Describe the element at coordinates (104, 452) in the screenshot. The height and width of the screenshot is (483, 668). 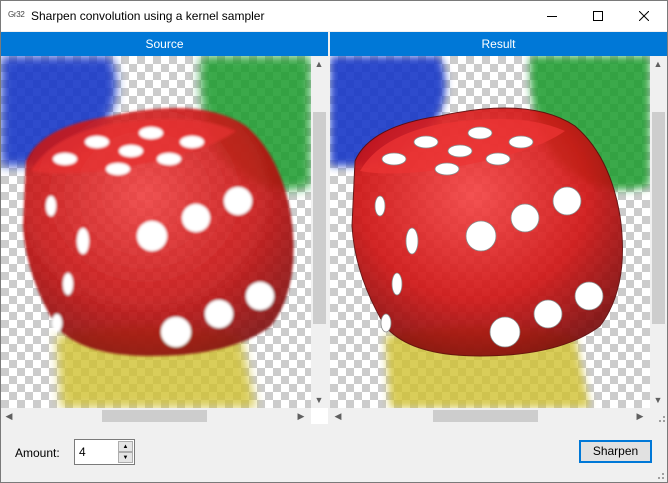
I see `amount-spinbox: 4 ▲ ▼` at that location.